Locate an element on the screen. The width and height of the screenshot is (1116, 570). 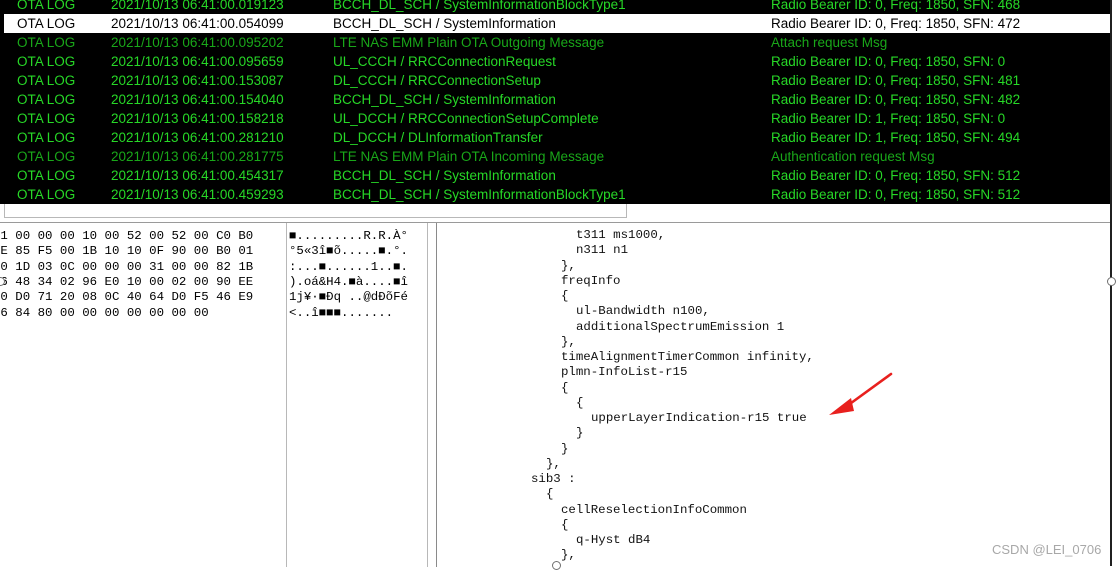
decoded-line: q-Hyst dB4 is located at coordinates (613, 540).